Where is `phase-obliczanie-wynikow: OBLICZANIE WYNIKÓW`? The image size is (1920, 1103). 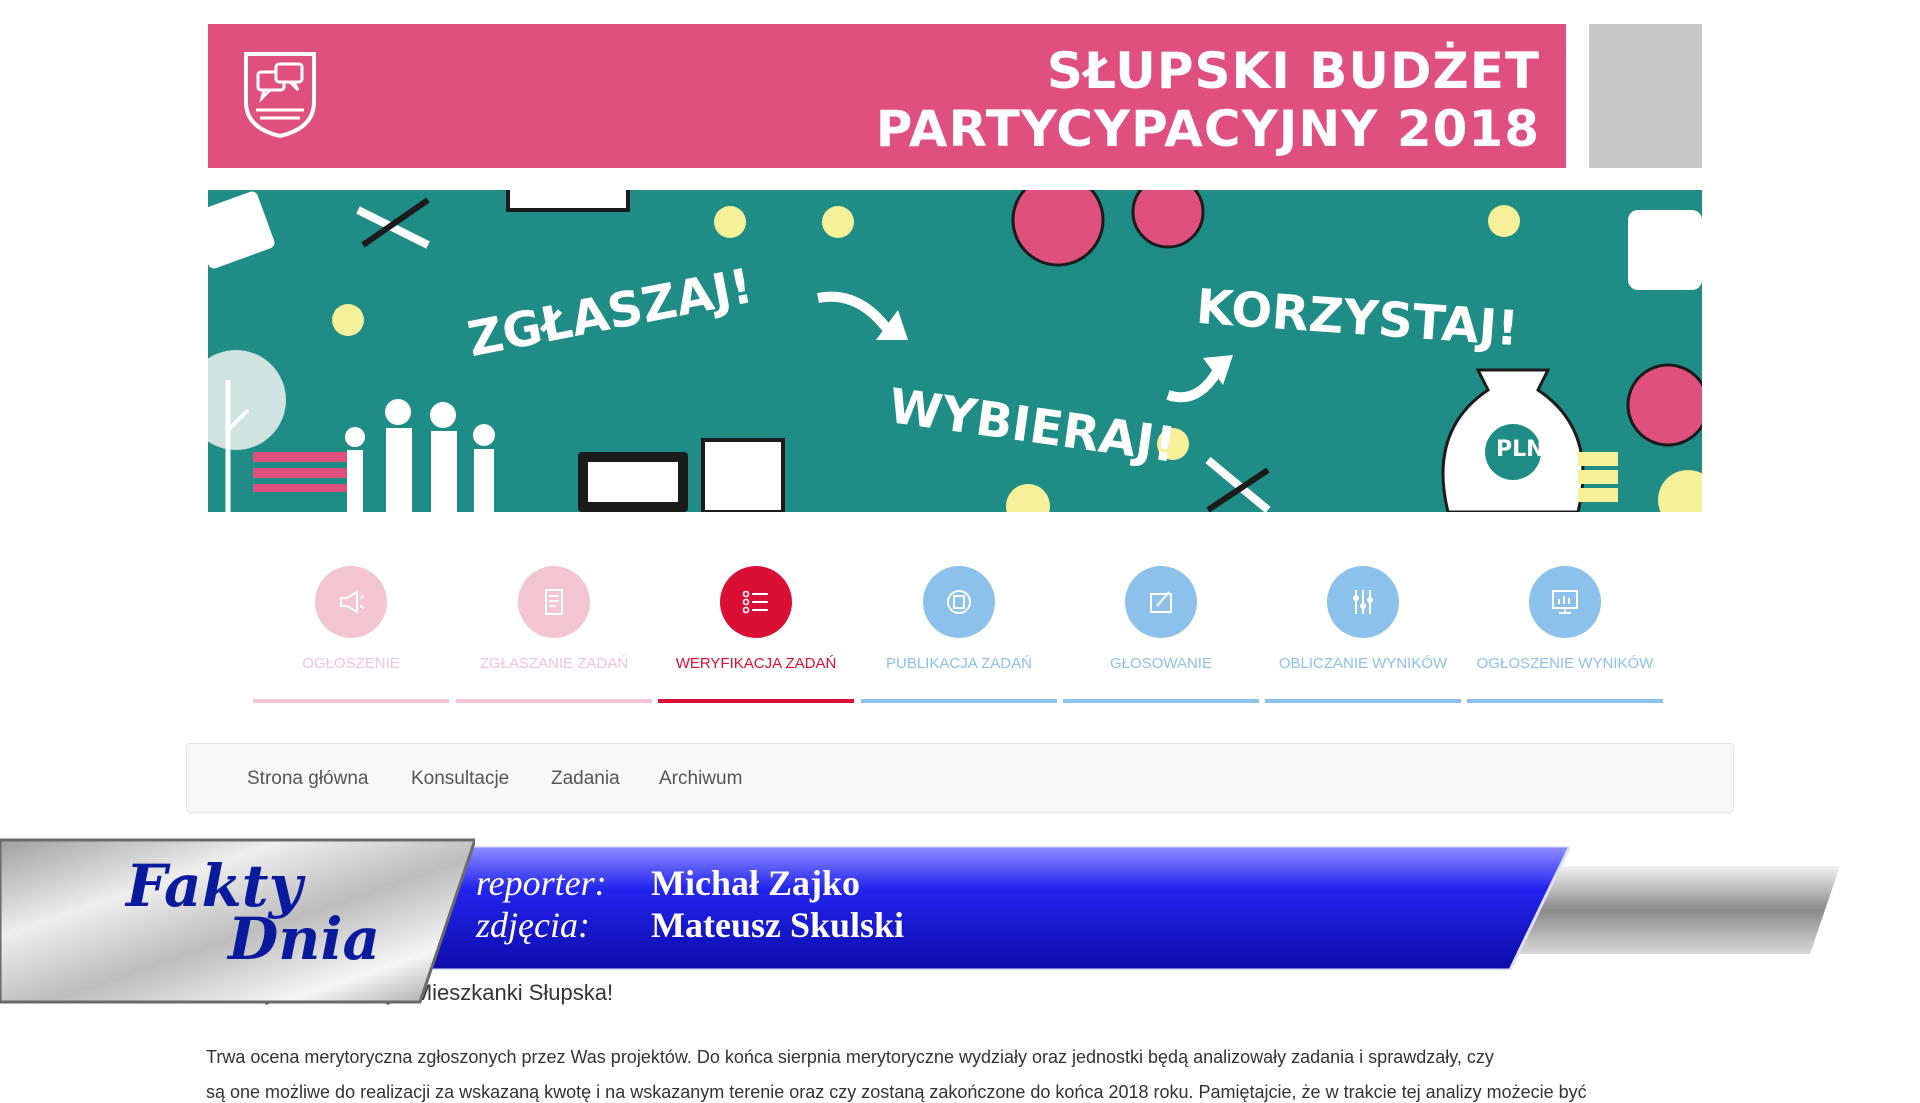 phase-obliczanie-wynikow: OBLICZANIE WYNIKÓW is located at coordinates (1363, 636).